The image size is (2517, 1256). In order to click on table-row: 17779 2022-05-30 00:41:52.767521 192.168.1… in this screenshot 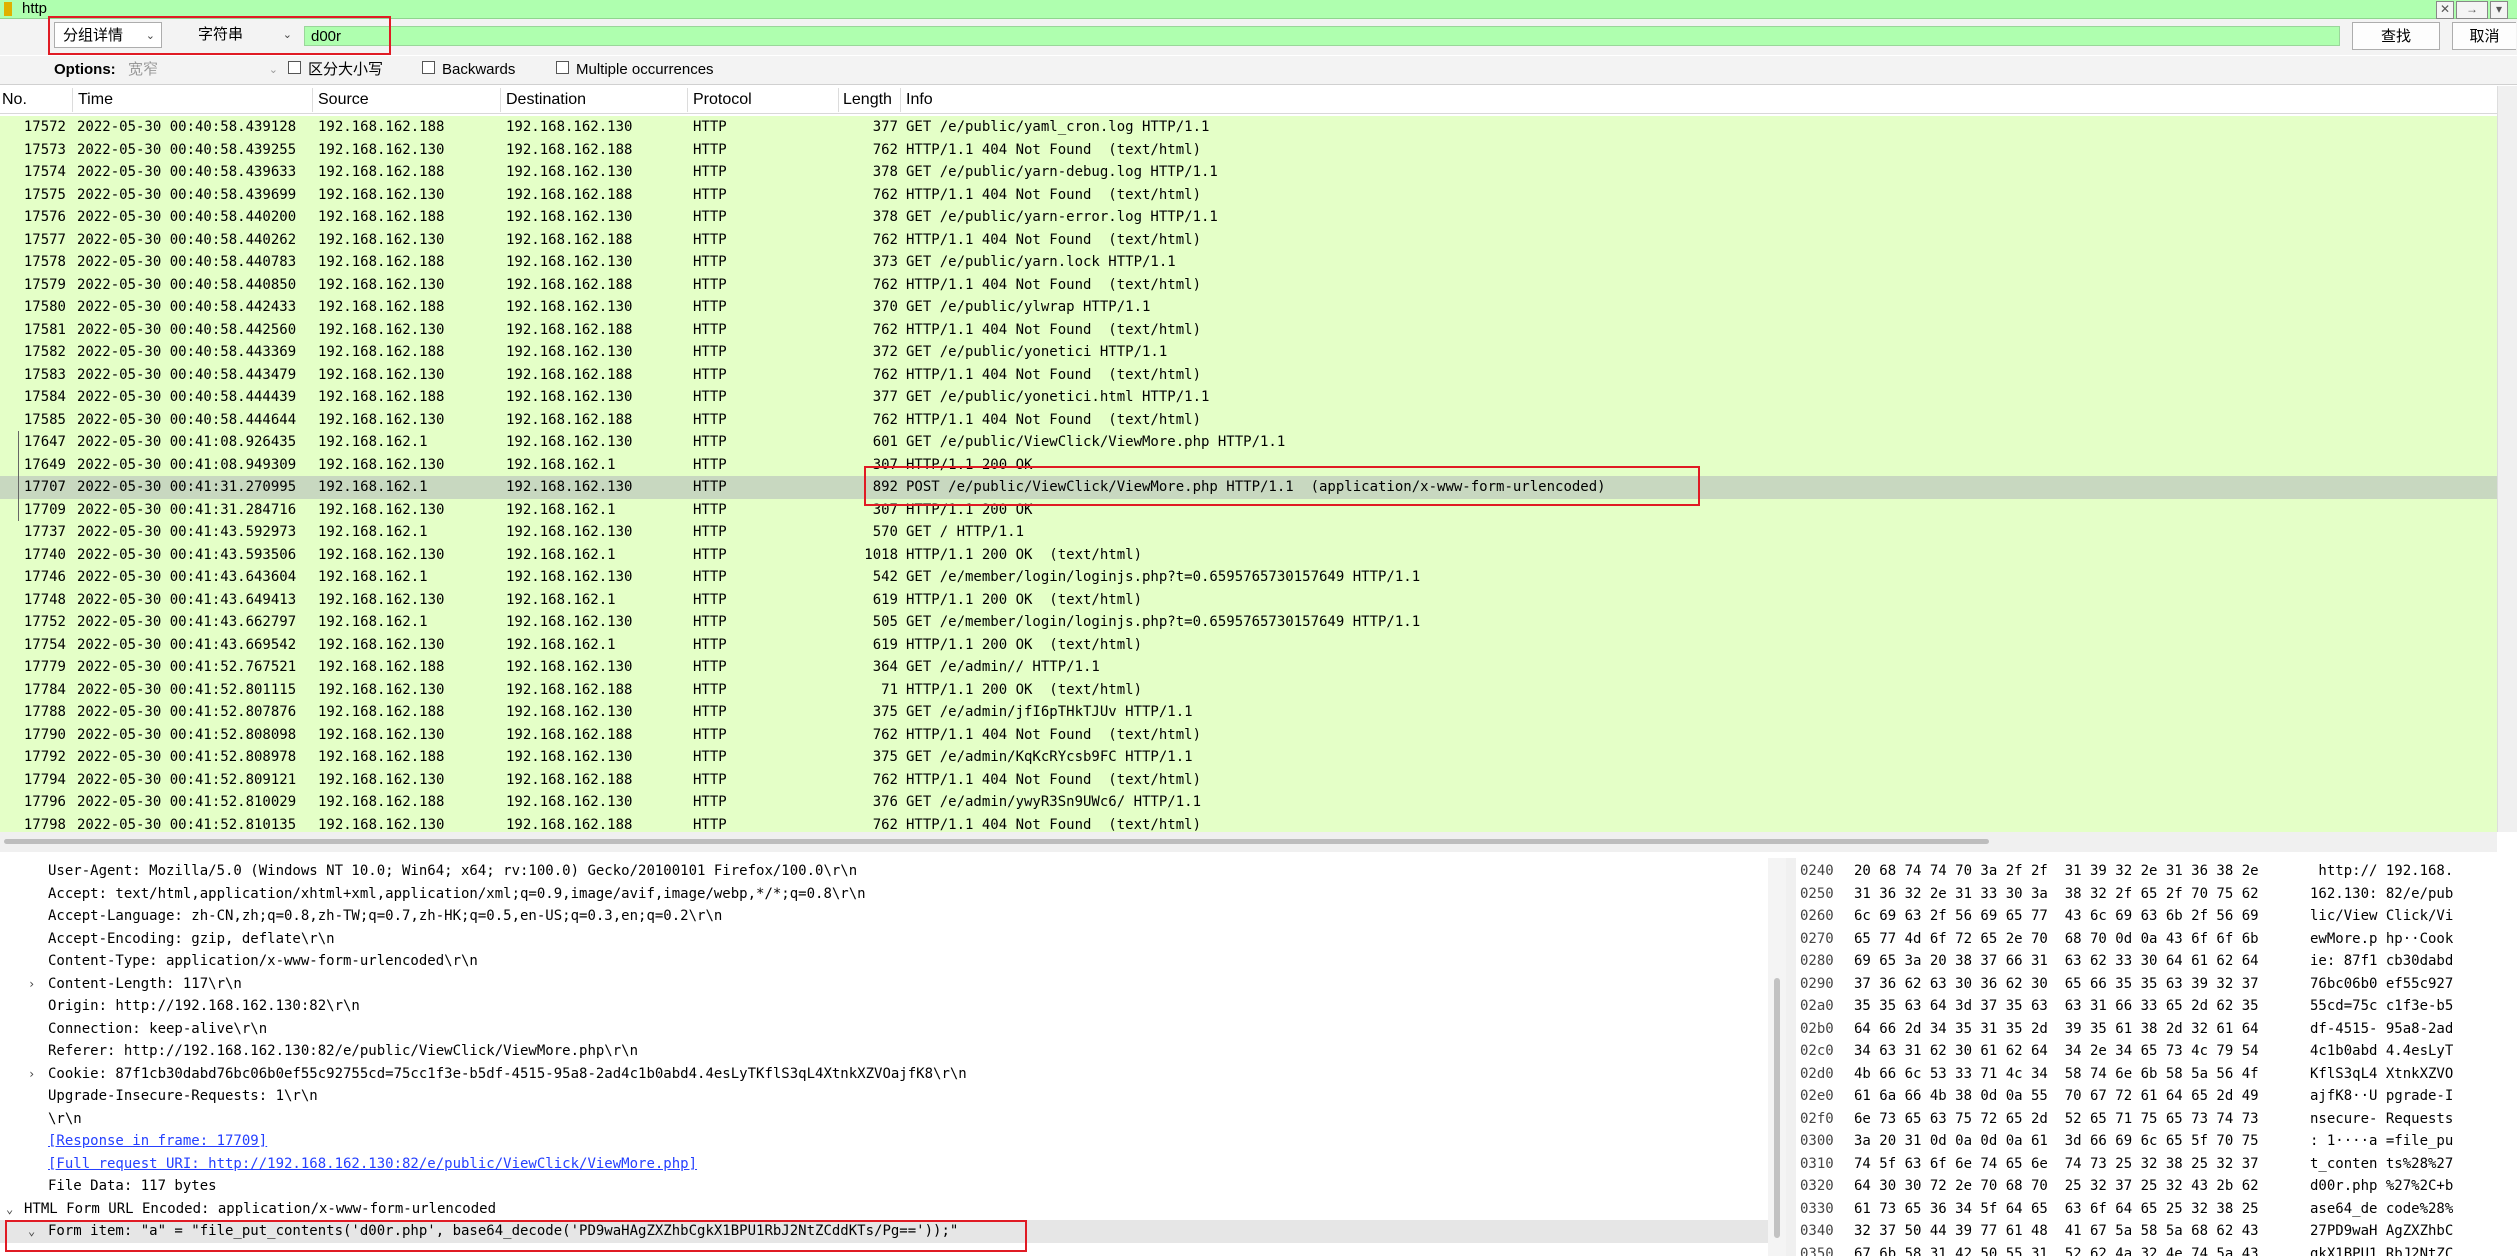, I will do `click(1248, 667)`.